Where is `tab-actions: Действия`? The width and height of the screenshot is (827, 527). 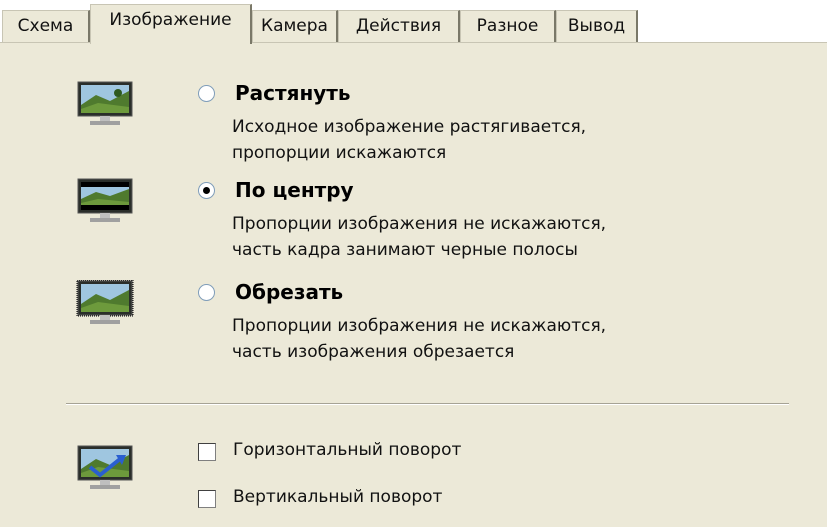
tab-actions: Действия is located at coordinates (399, 26).